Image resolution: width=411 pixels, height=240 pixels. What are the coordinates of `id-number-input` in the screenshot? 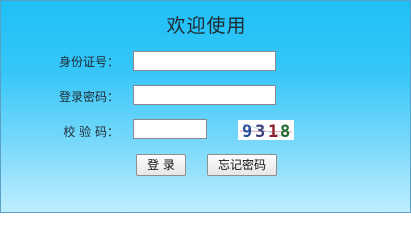 It's located at (204, 61).